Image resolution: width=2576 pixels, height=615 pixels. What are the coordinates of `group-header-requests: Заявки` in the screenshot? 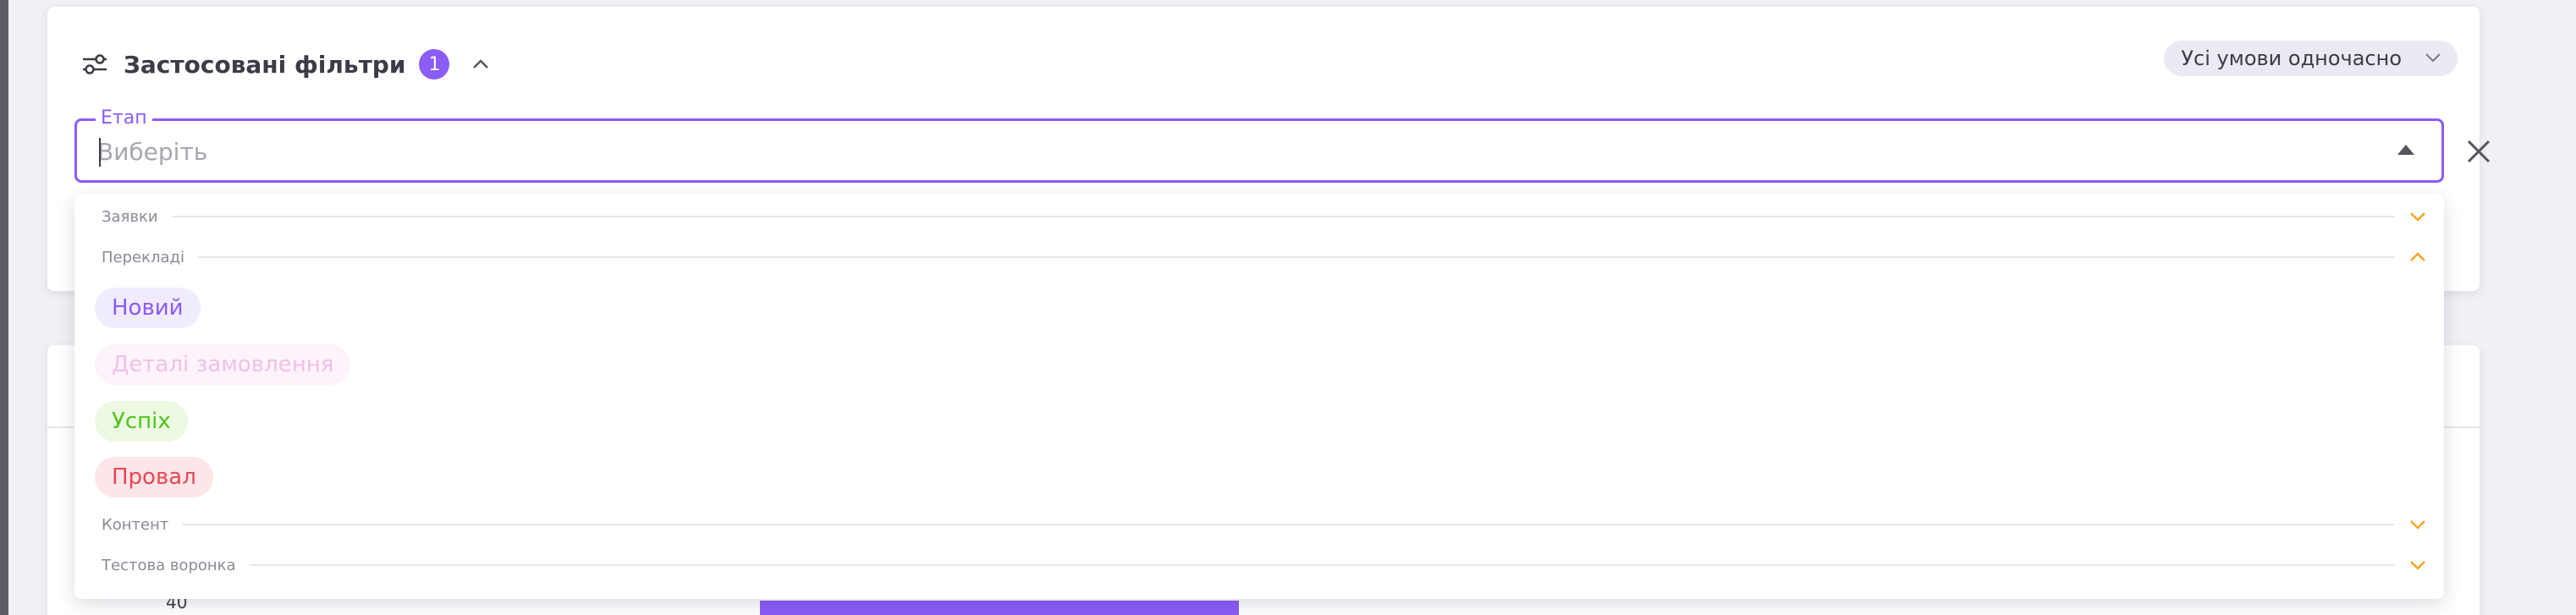 It's located at (1259, 216).